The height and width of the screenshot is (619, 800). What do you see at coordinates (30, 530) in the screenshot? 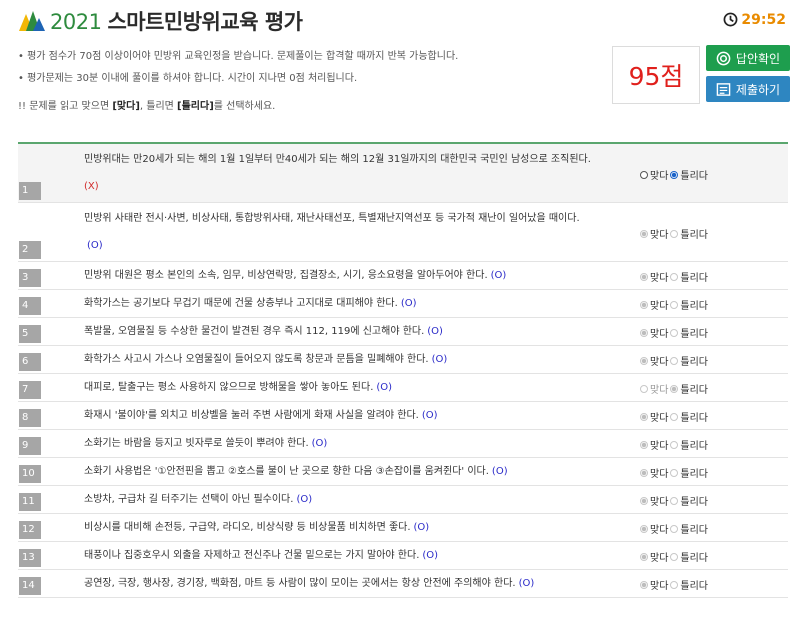
I see `question-number: 12` at bounding box center [30, 530].